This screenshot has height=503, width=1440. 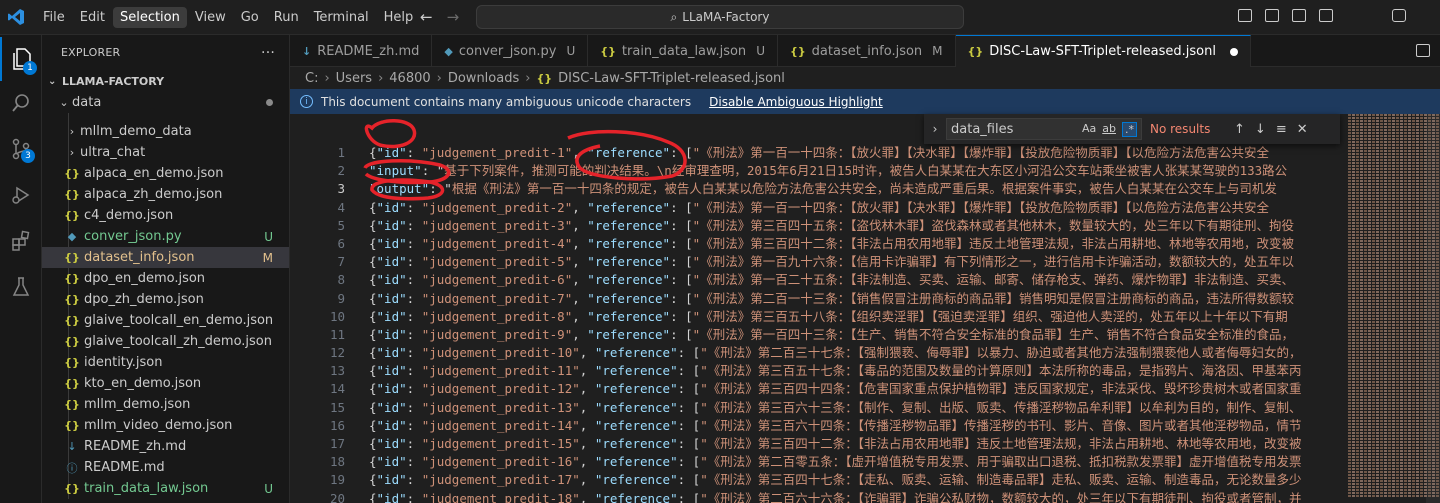 What do you see at coordinates (165, 320) in the screenshot?
I see `tree-file: {} glaive_toolcall_en_demo.json` at bounding box center [165, 320].